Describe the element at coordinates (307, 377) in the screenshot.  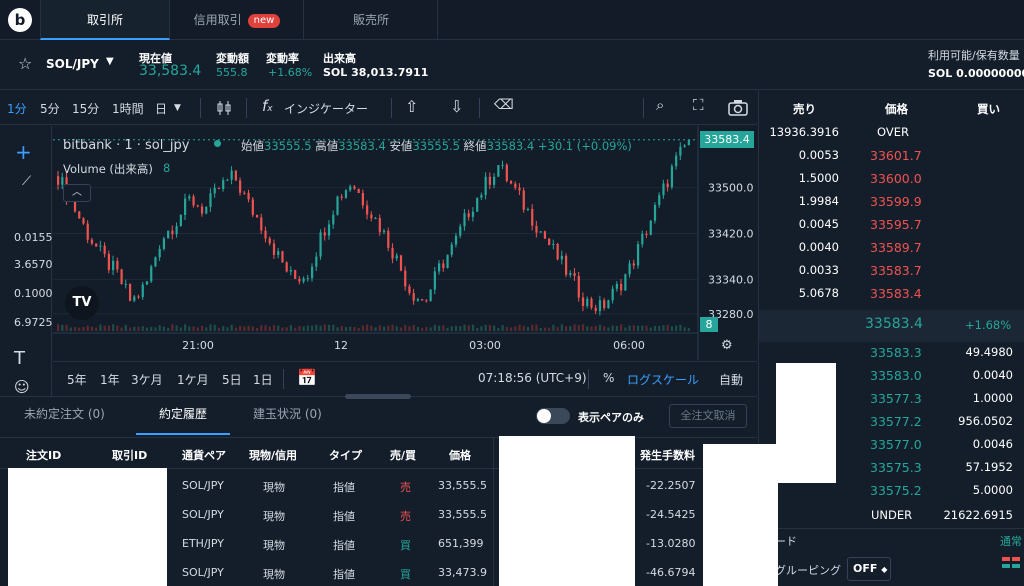
I see `calendar-icon: 📅` at that location.